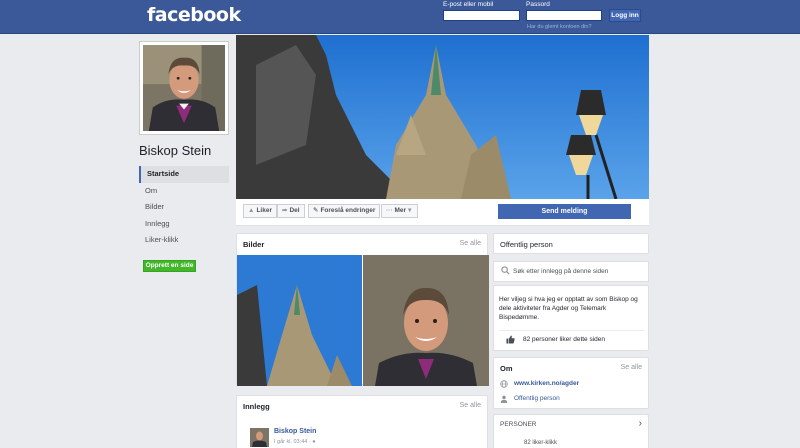  What do you see at coordinates (291, 211) in the screenshot?
I see `share-button: ➦ Del` at bounding box center [291, 211].